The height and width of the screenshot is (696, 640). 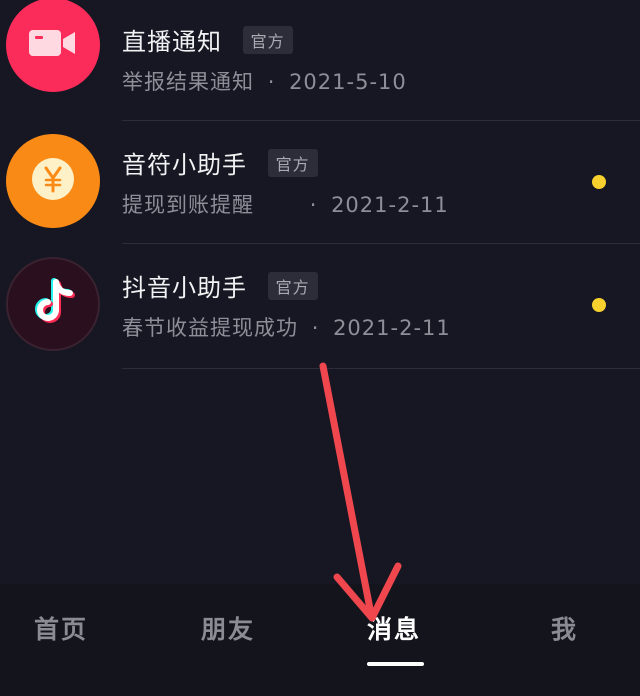 I want to click on message-preview: 提现到账提醒, so click(x=188, y=205).